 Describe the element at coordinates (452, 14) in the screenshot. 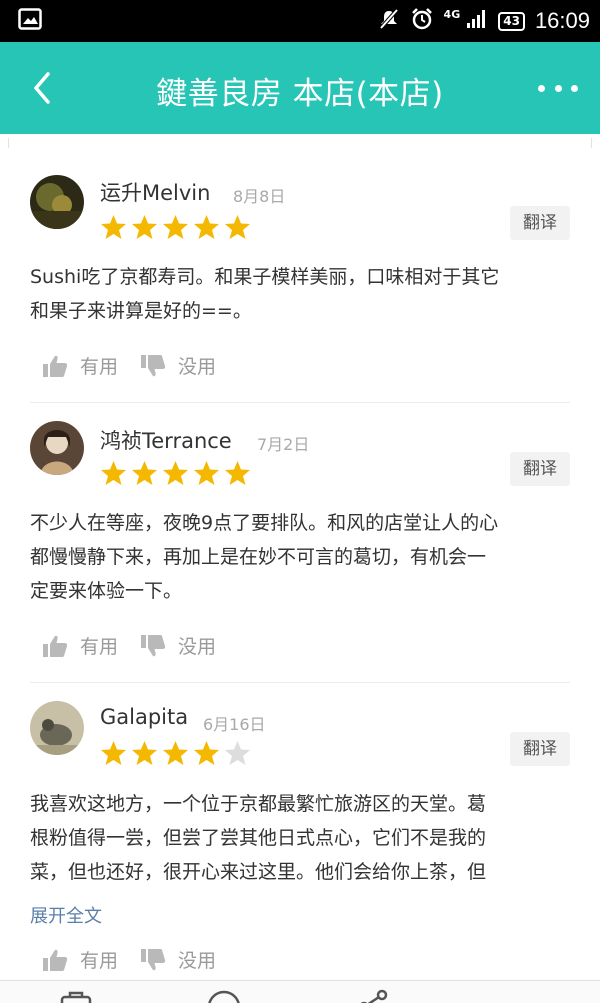

I see `network-type: 4G` at that location.